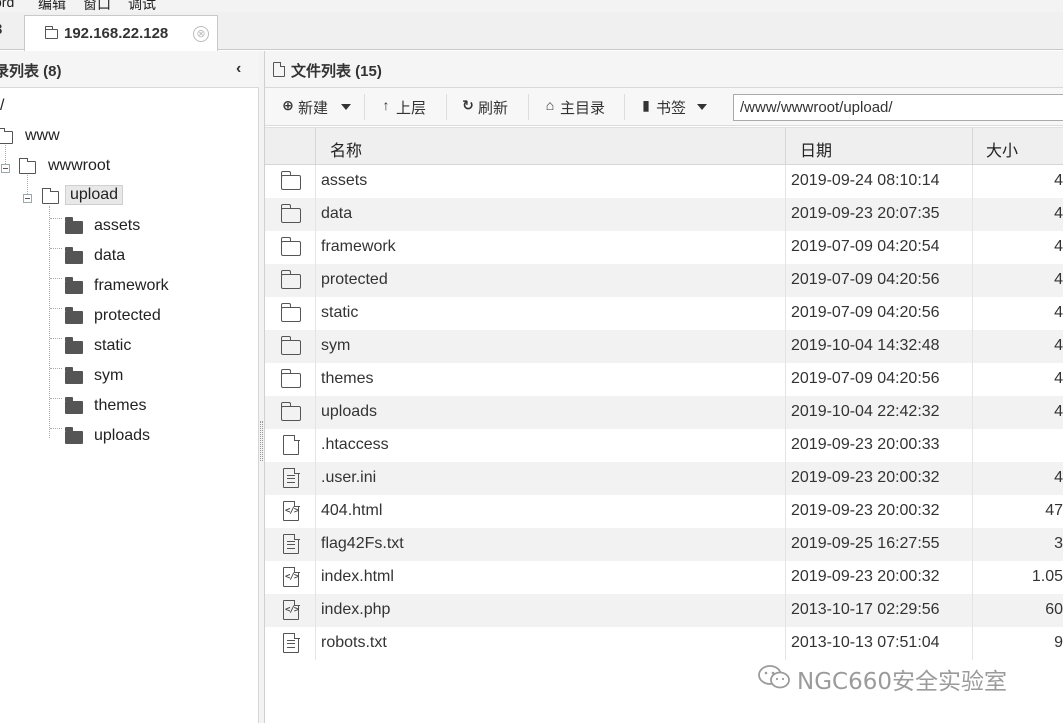 This screenshot has height=723, width=1063. I want to click on tree-node-wwwroot: wwwroot, so click(80, 168).